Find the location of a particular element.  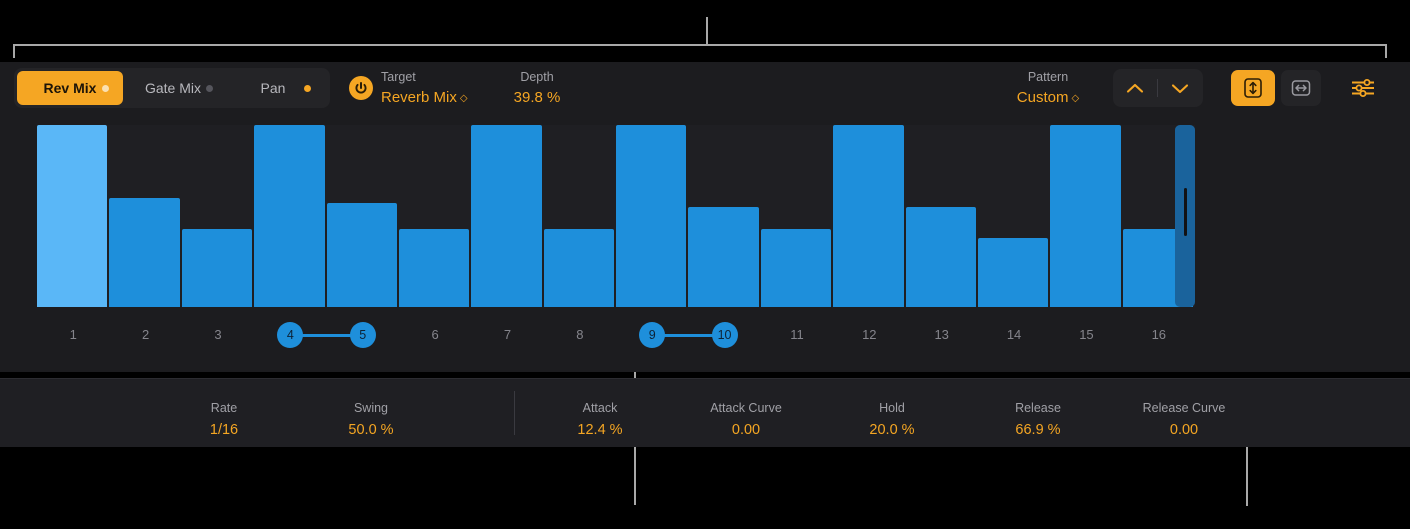

mode-tab-gate-mix: Gate Mix is located at coordinates (173, 88).